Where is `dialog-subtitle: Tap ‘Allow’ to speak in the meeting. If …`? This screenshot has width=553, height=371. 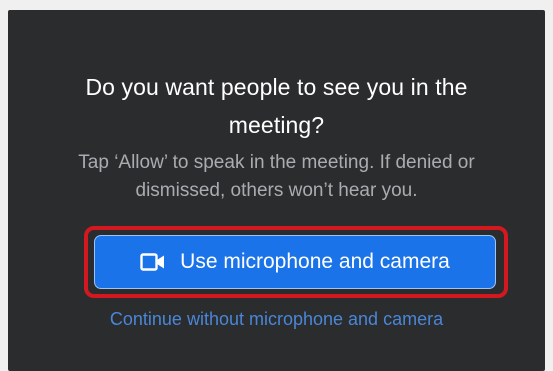
dialog-subtitle: Tap ‘Allow’ to speak in the meeting. If … is located at coordinates (276, 176).